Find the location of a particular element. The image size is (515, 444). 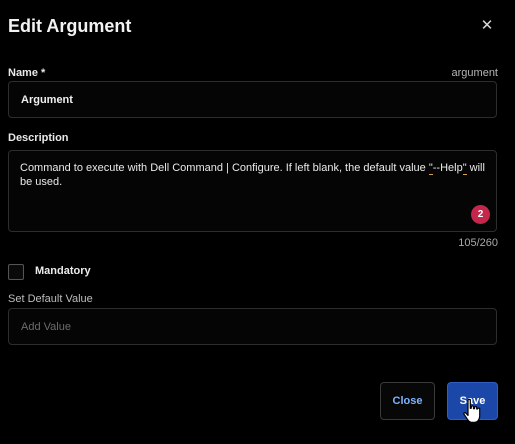

mandatory-label: Mandatory is located at coordinates (63, 271).